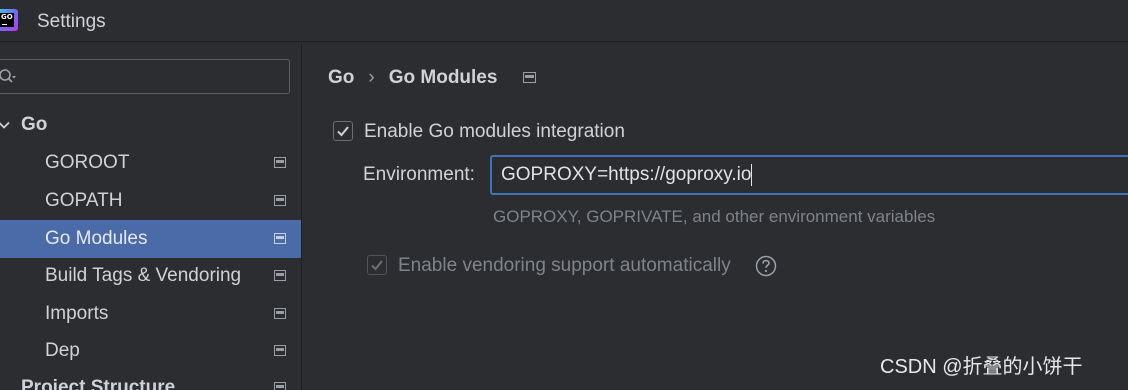 Image resolution: width=1128 pixels, height=390 pixels. Describe the element at coordinates (77, 313) in the screenshot. I see `sidebar-item-label: Imports` at that location.